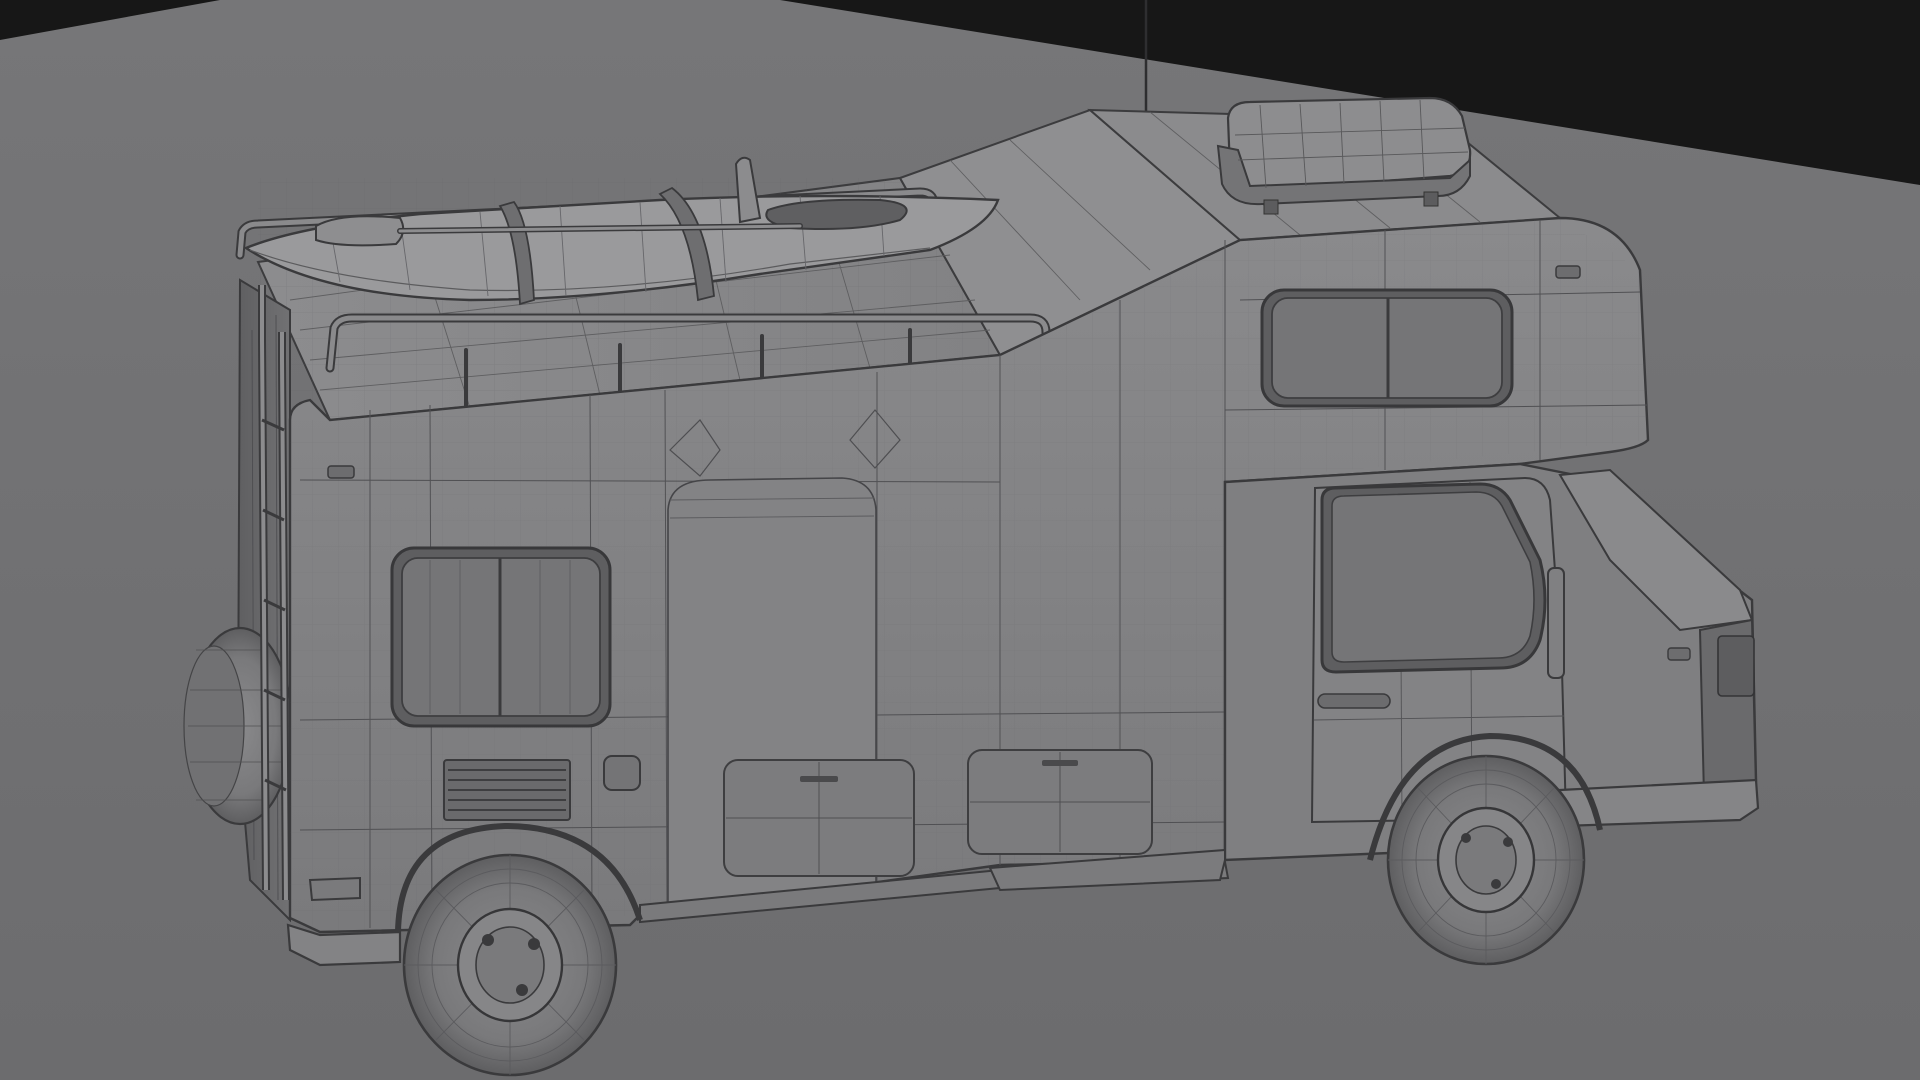 The image size is (1920, 1080). Describe the element at coordinates (1736, 666) in the screenshot. I see `headlight` at that location.